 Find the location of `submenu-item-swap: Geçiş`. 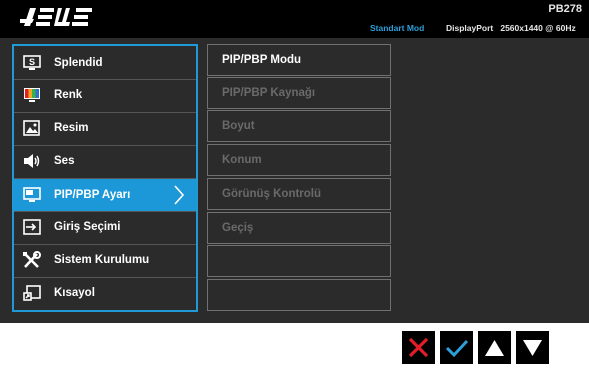

submenu-item-swap: Geçiş is located at coordinates (299, 228).